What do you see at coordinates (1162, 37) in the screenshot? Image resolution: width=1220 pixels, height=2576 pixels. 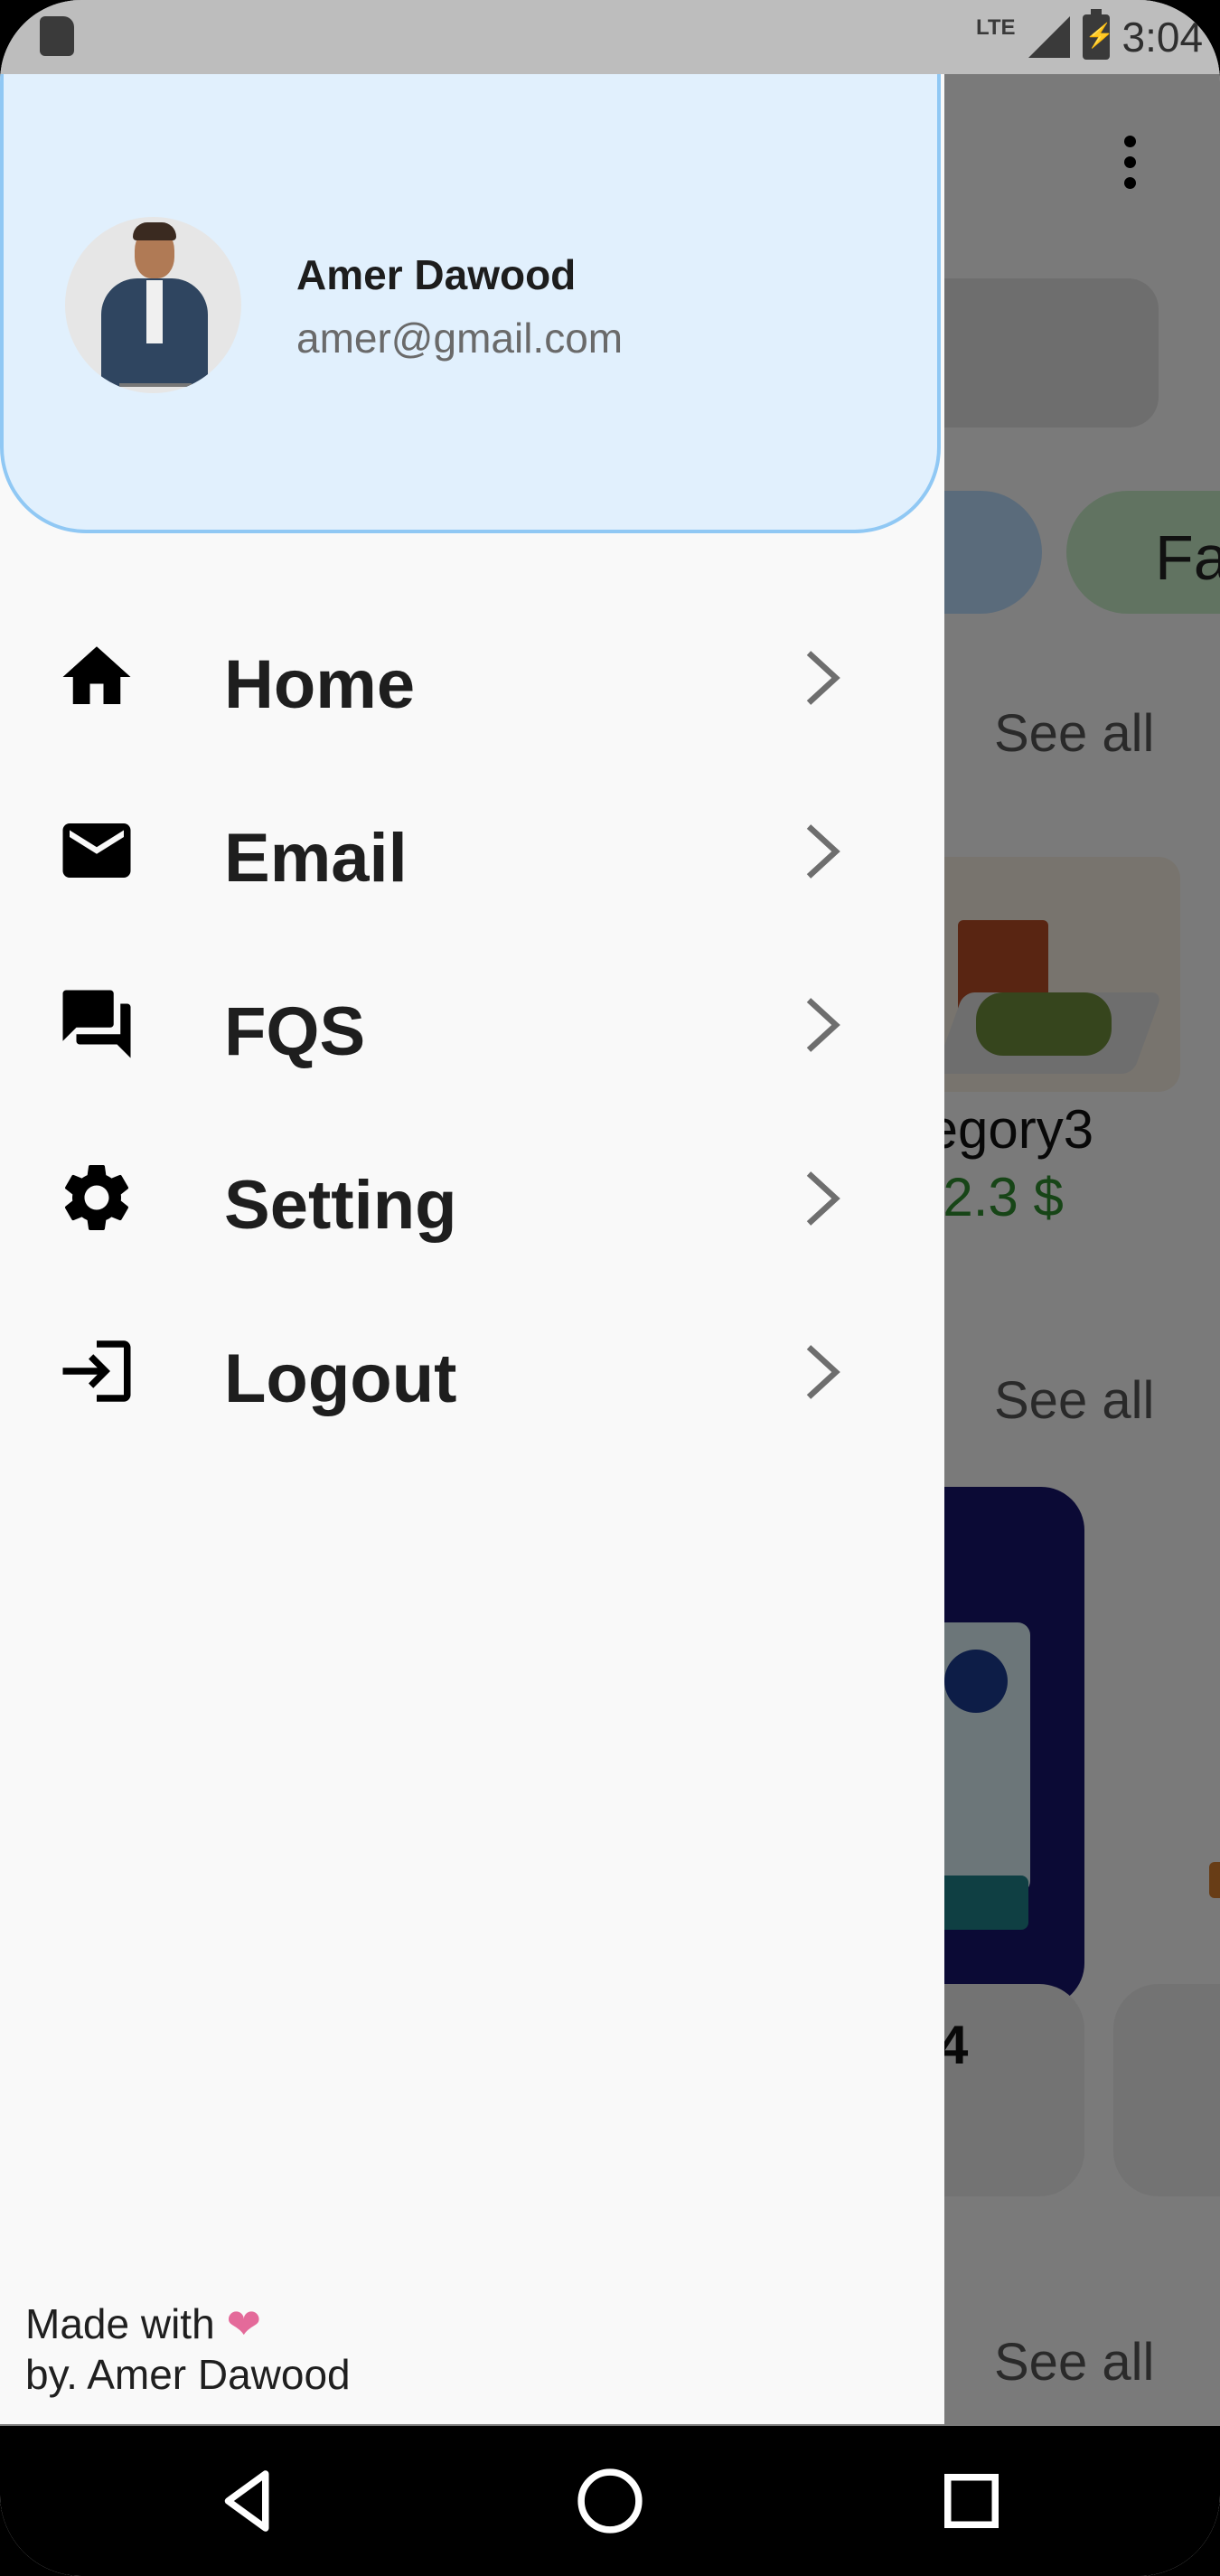 I see `clock: 3:04` at bounding box center [1162, 37].